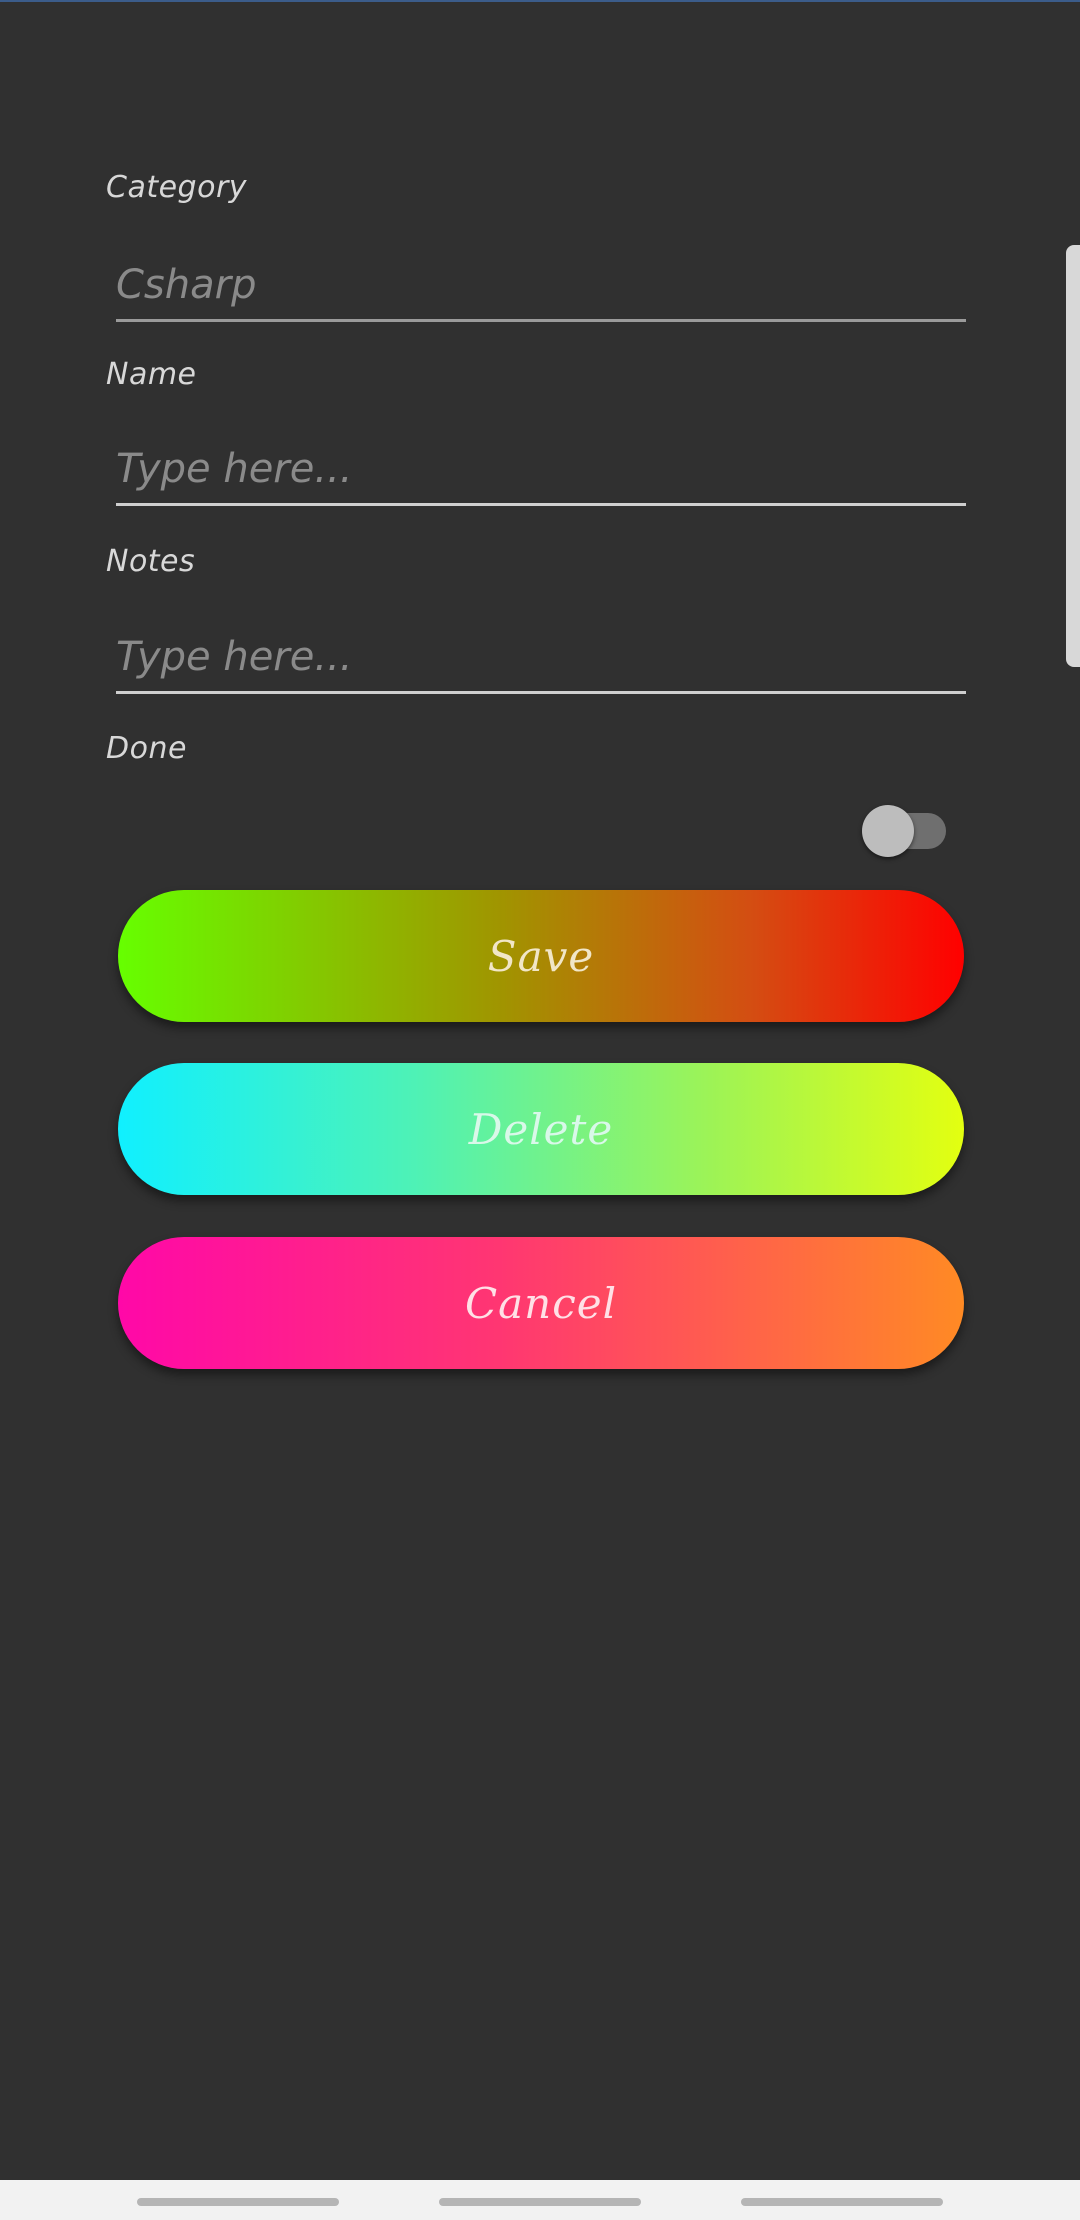  I want to click on done-switch, so click(904, 831).